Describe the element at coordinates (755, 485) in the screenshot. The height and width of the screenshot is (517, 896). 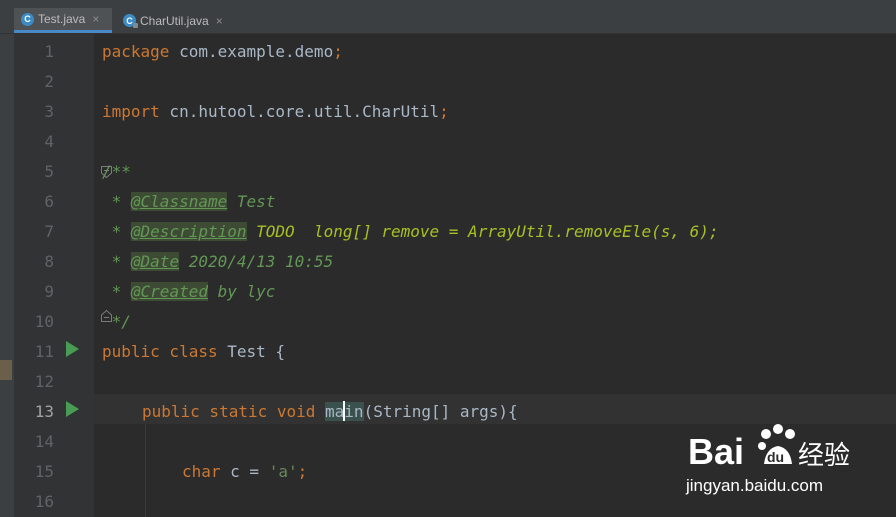
I see `watermark-url: jingyan.baidu.com` at that location.